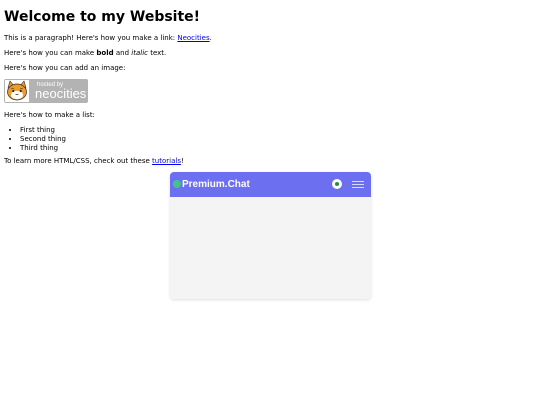 The image size is (540, 405). What do you see at coordinates (270, 184) in the screenshot?
I see `chat-header: Premium.Chat` at bounding box center [270, 184].